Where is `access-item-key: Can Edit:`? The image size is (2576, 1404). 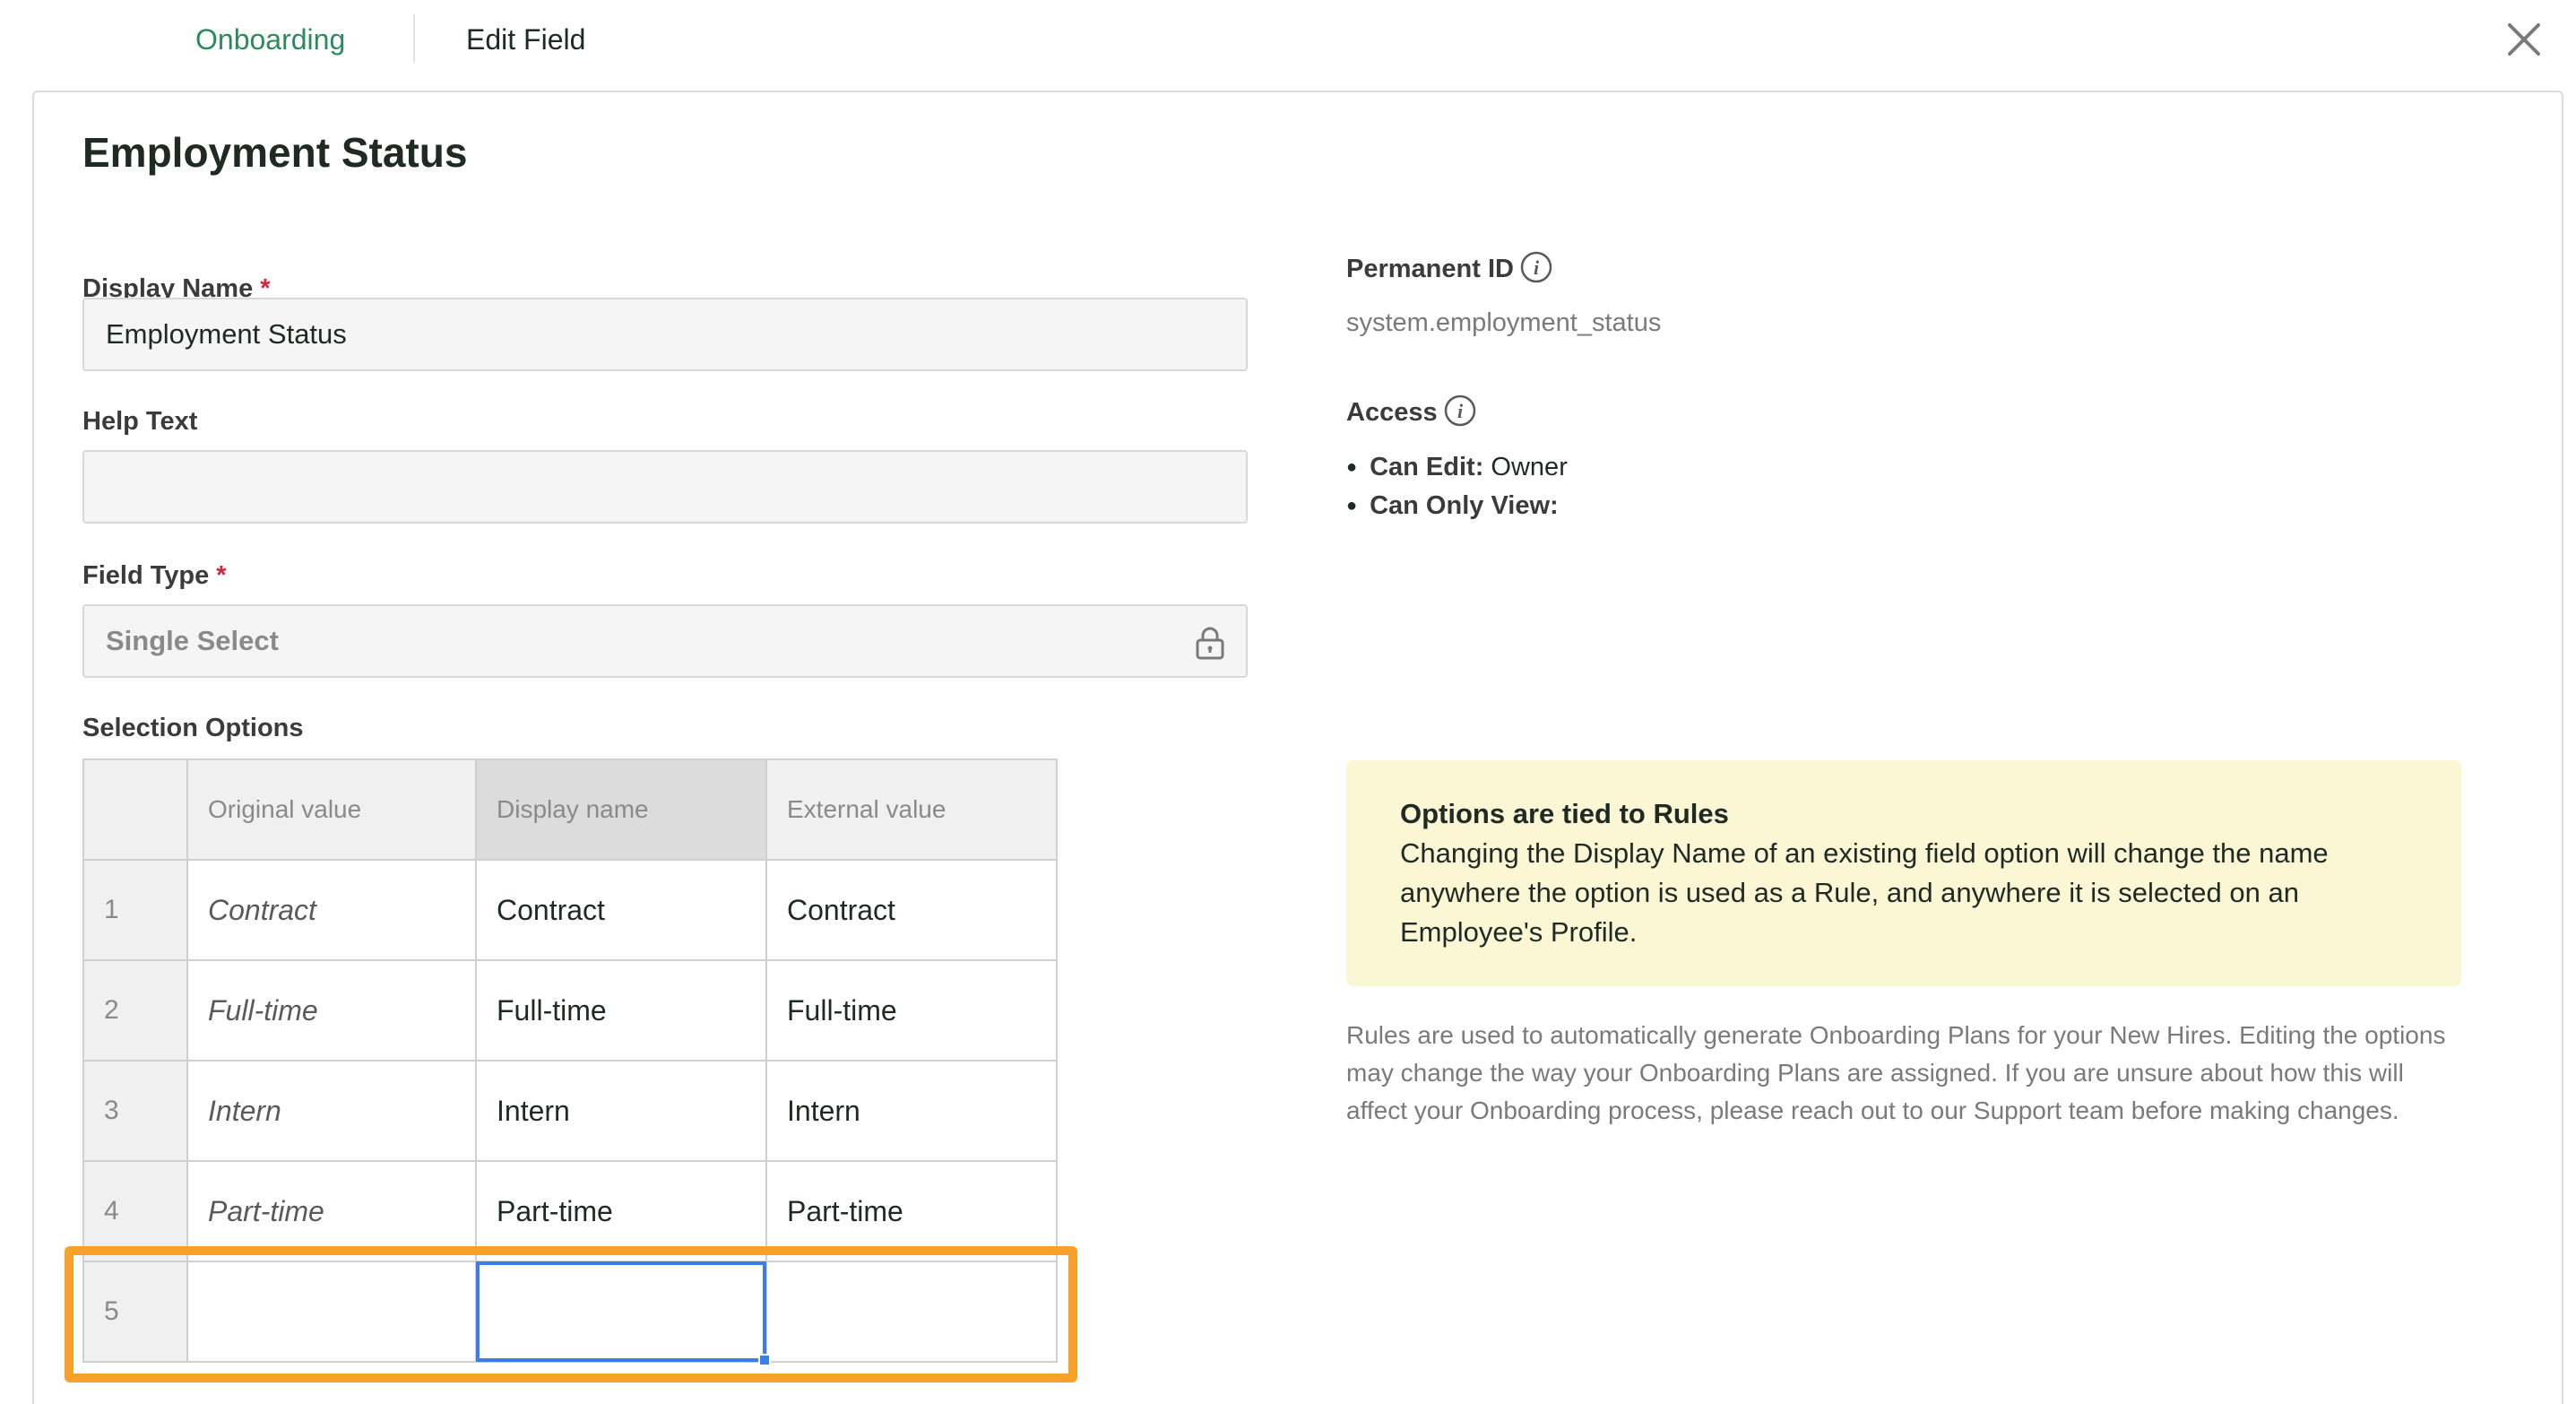
access-item-key: Can Edit: is located at coordinates (1427, 467).